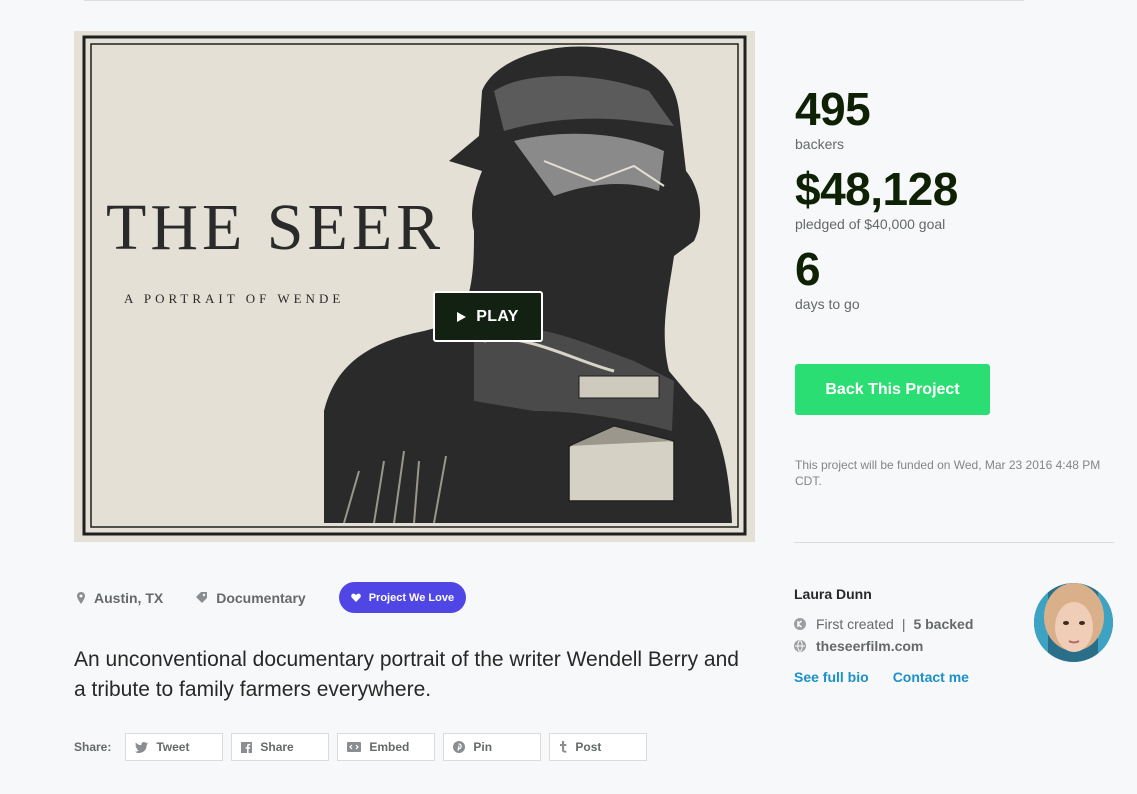  Describe the element at coordinates (588, 747) in the screenshot. I see `post-label: Post` at that location.